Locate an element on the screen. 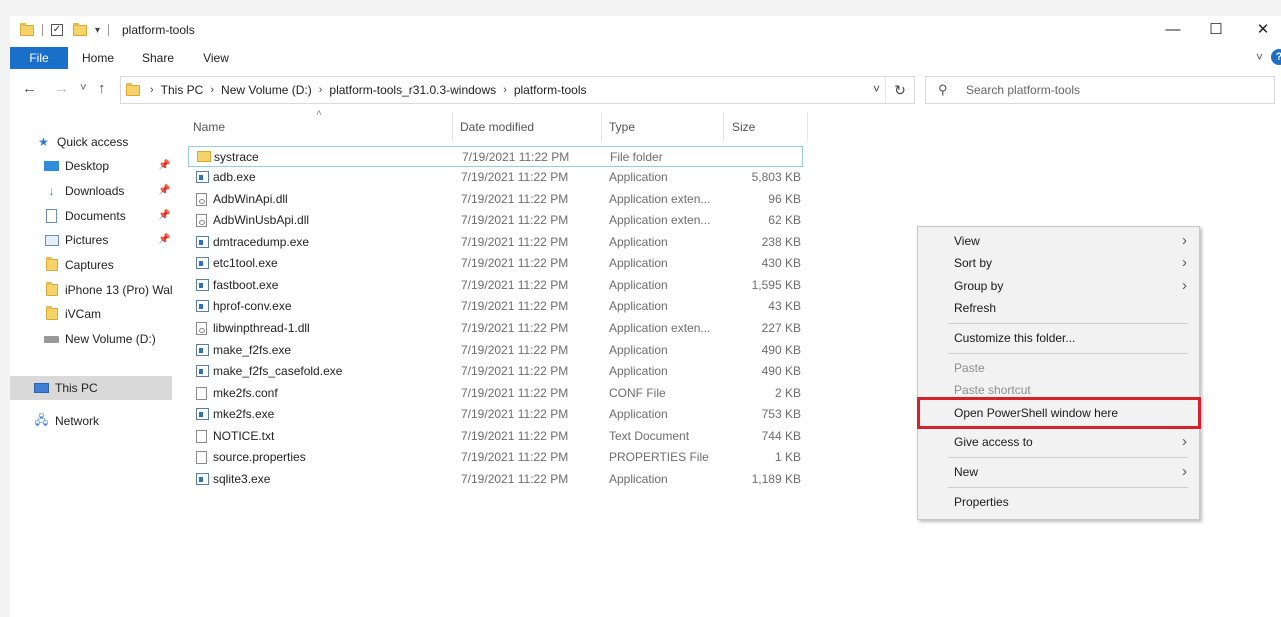 The height and width of the screenshot is (617, 1281). sidebar-item-network: 🖧 Network is located at coordinates (103, 421).